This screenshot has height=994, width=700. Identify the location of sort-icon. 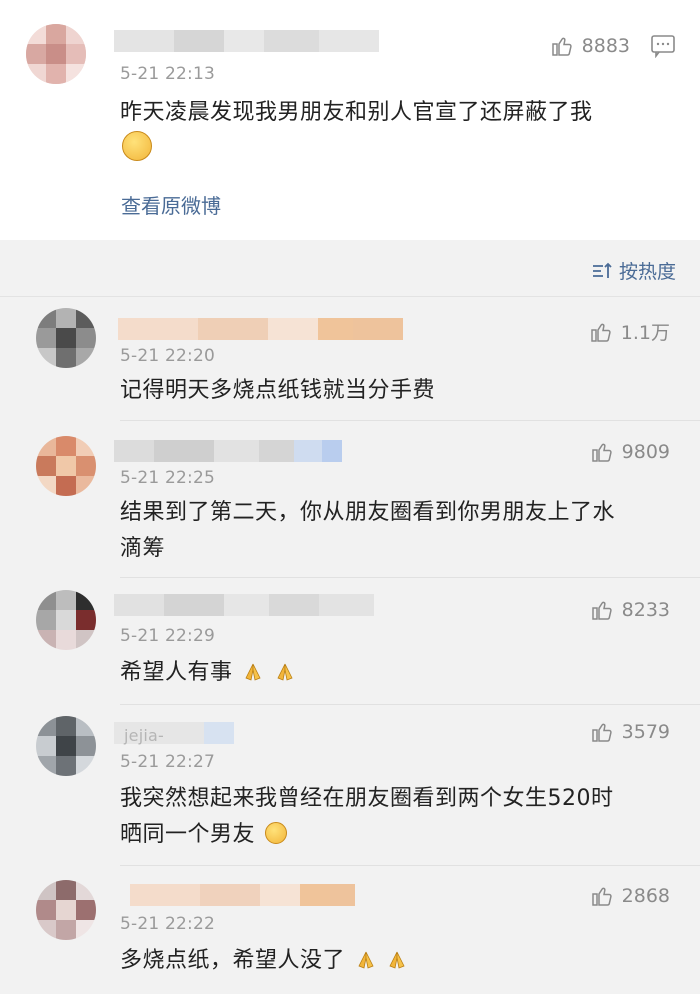
(602, 270).